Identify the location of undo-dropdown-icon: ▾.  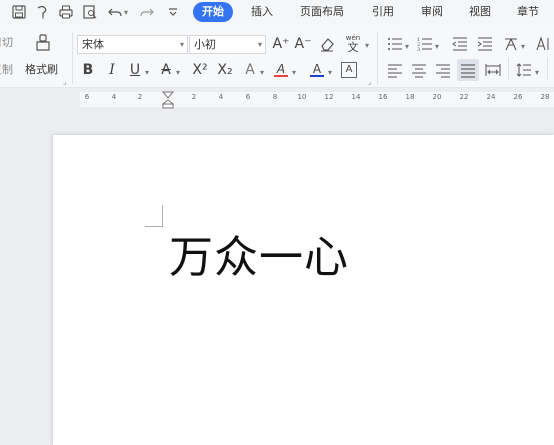
(126, 12).